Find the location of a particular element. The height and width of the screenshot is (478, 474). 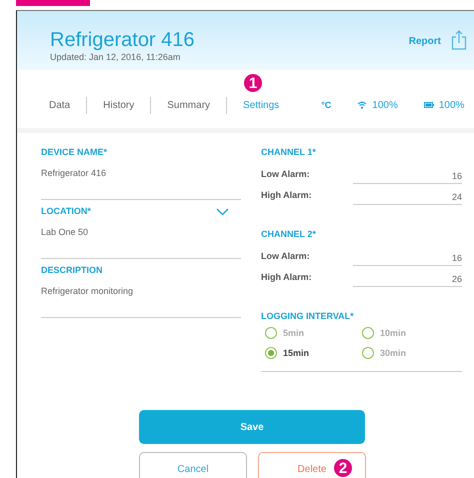

field-value: Refrigerator 416 is located at coordinates (141, 173).